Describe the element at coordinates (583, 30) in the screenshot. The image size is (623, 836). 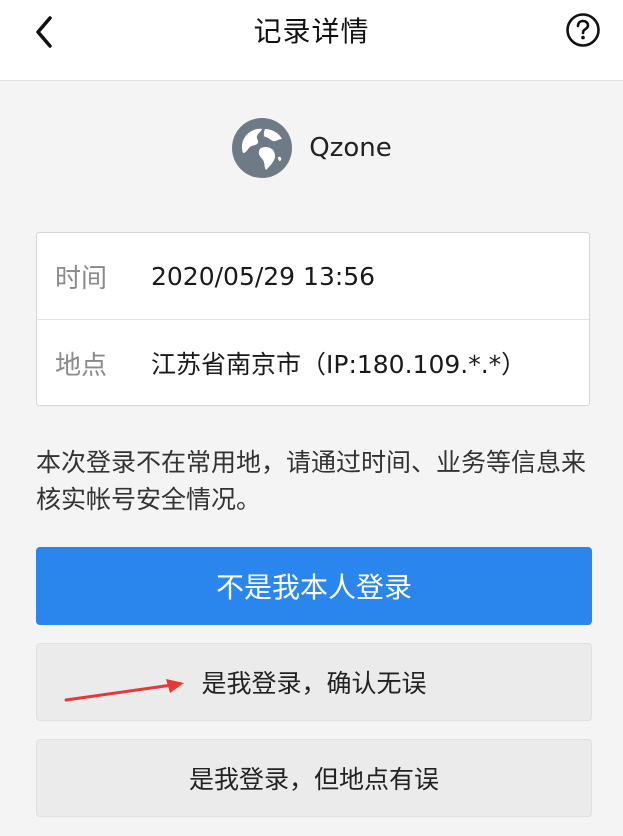
I see `help-question-icon` at that location.